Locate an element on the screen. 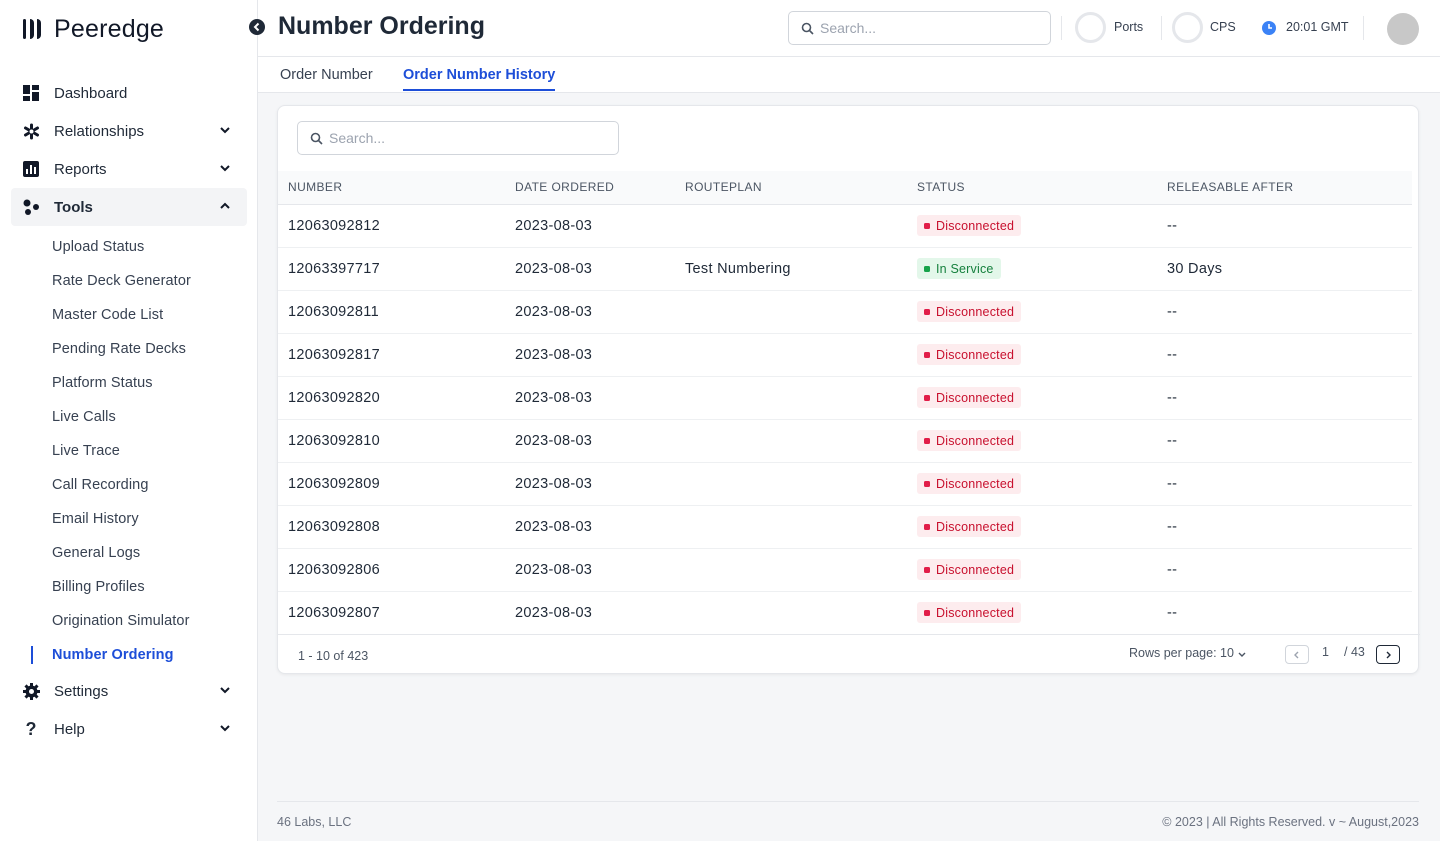  table-row: 12063092806 2023-08-03 Disconnected -- is located at coordinates (845, 570).